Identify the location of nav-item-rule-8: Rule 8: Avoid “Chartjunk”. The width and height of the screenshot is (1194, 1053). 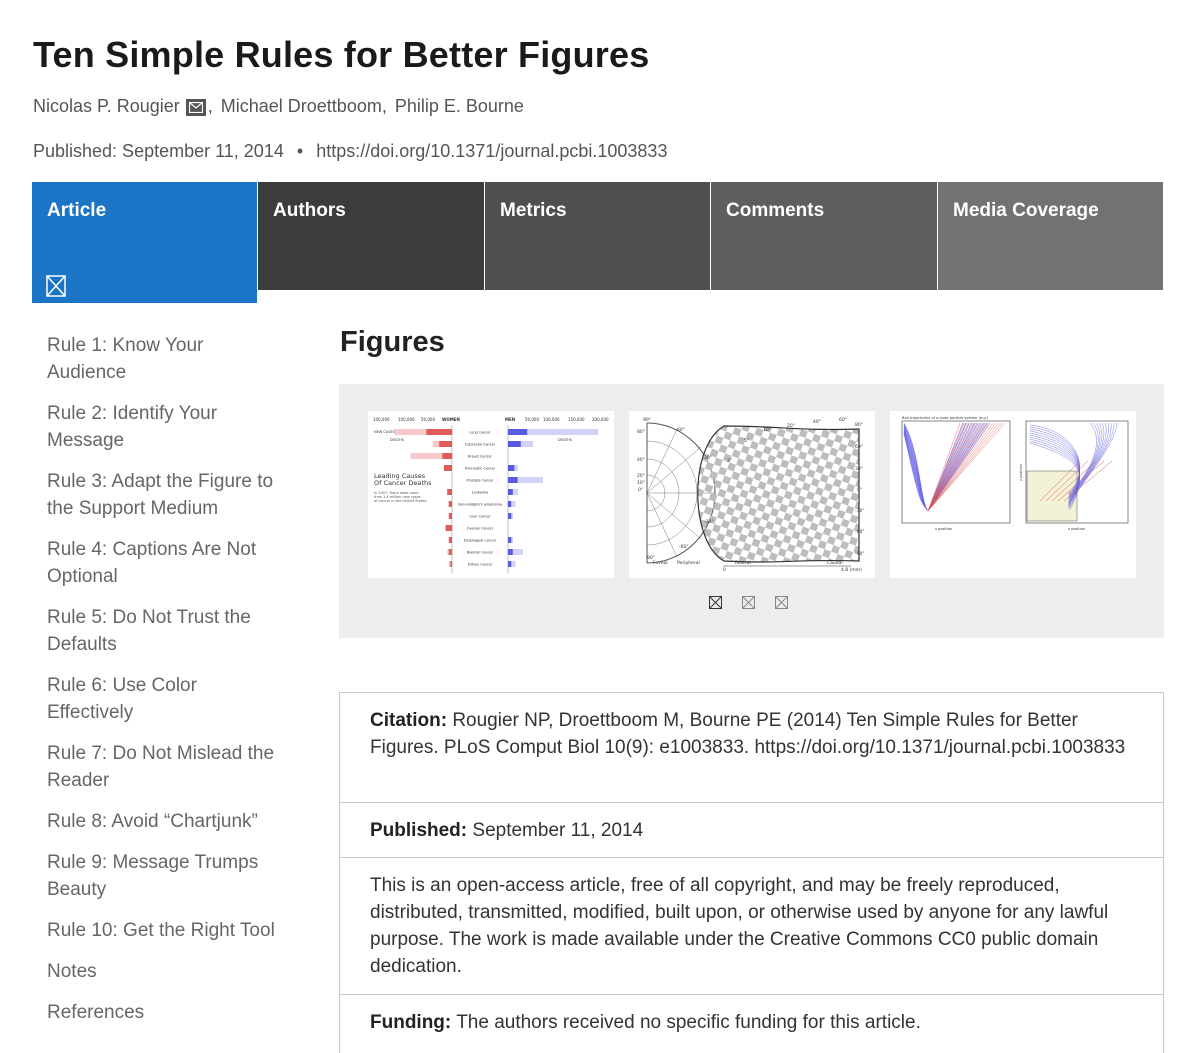
(162, 821).